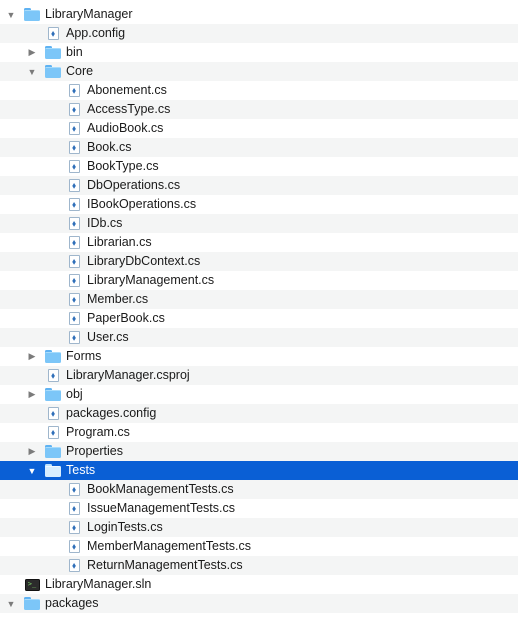  I want to click on tree-row: ⬧ Abonement.cs, so click(259, 90).